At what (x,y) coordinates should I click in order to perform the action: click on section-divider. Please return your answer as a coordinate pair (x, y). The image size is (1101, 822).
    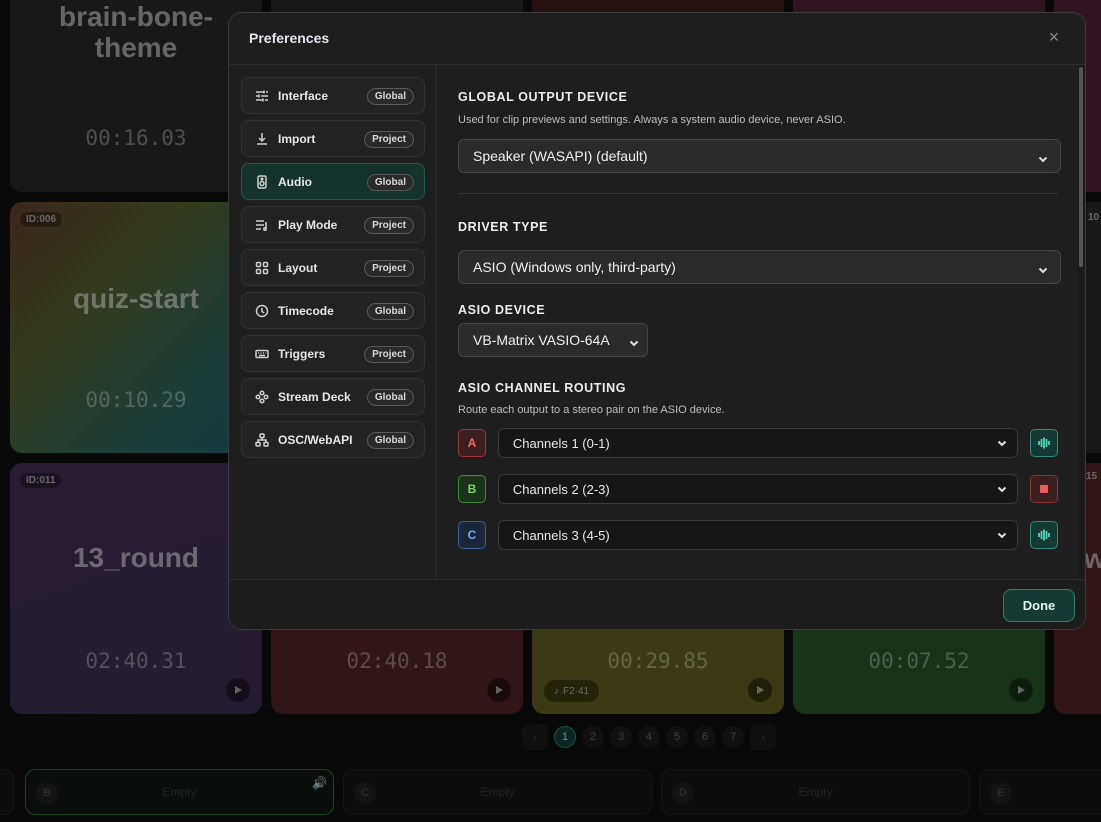
    Looking at the image, I should click on (758, 193).